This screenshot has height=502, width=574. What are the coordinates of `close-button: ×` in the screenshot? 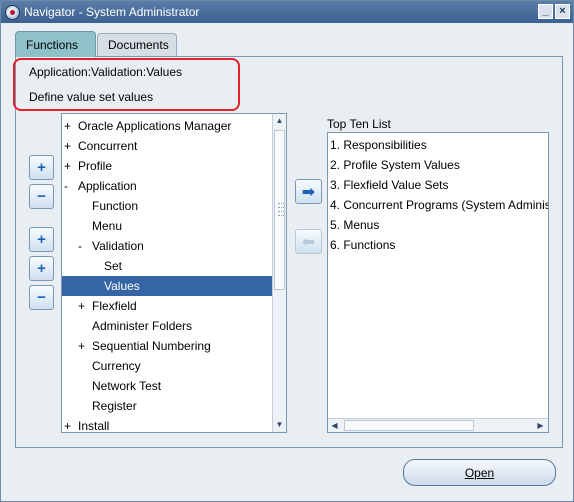 It's located at (562, 11).